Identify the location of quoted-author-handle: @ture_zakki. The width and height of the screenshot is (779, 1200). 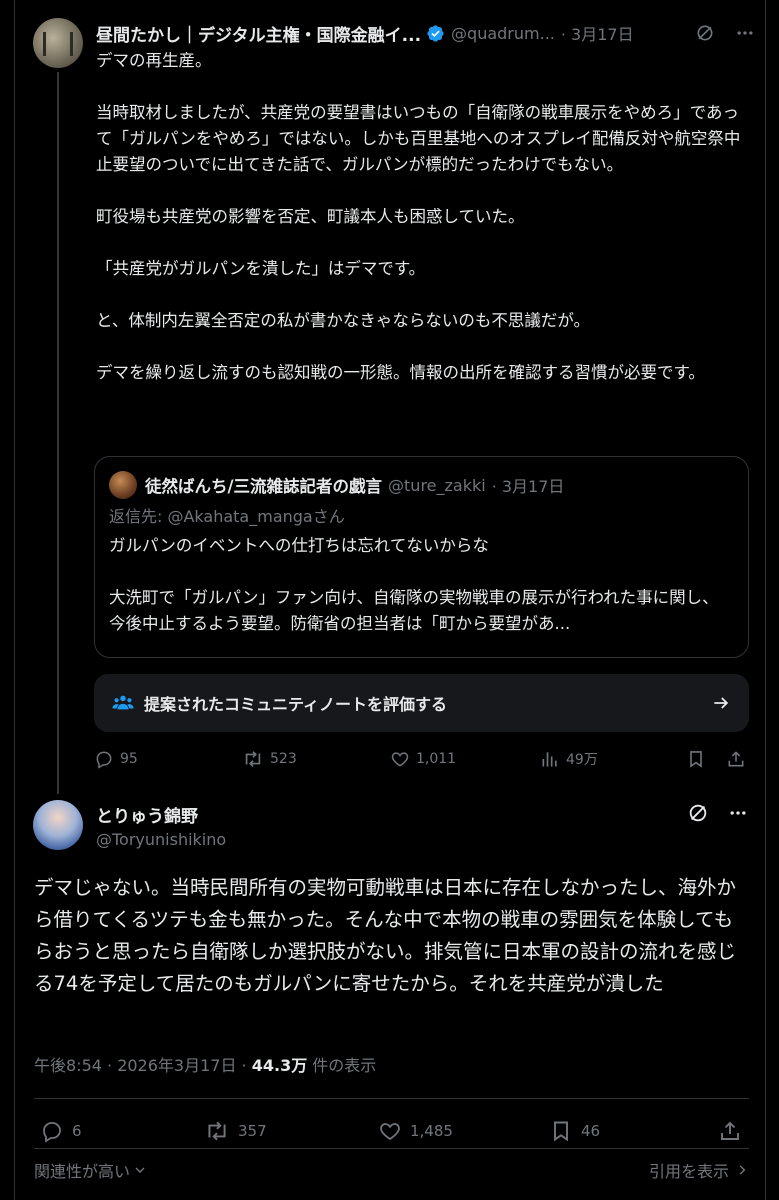
(437, 485).